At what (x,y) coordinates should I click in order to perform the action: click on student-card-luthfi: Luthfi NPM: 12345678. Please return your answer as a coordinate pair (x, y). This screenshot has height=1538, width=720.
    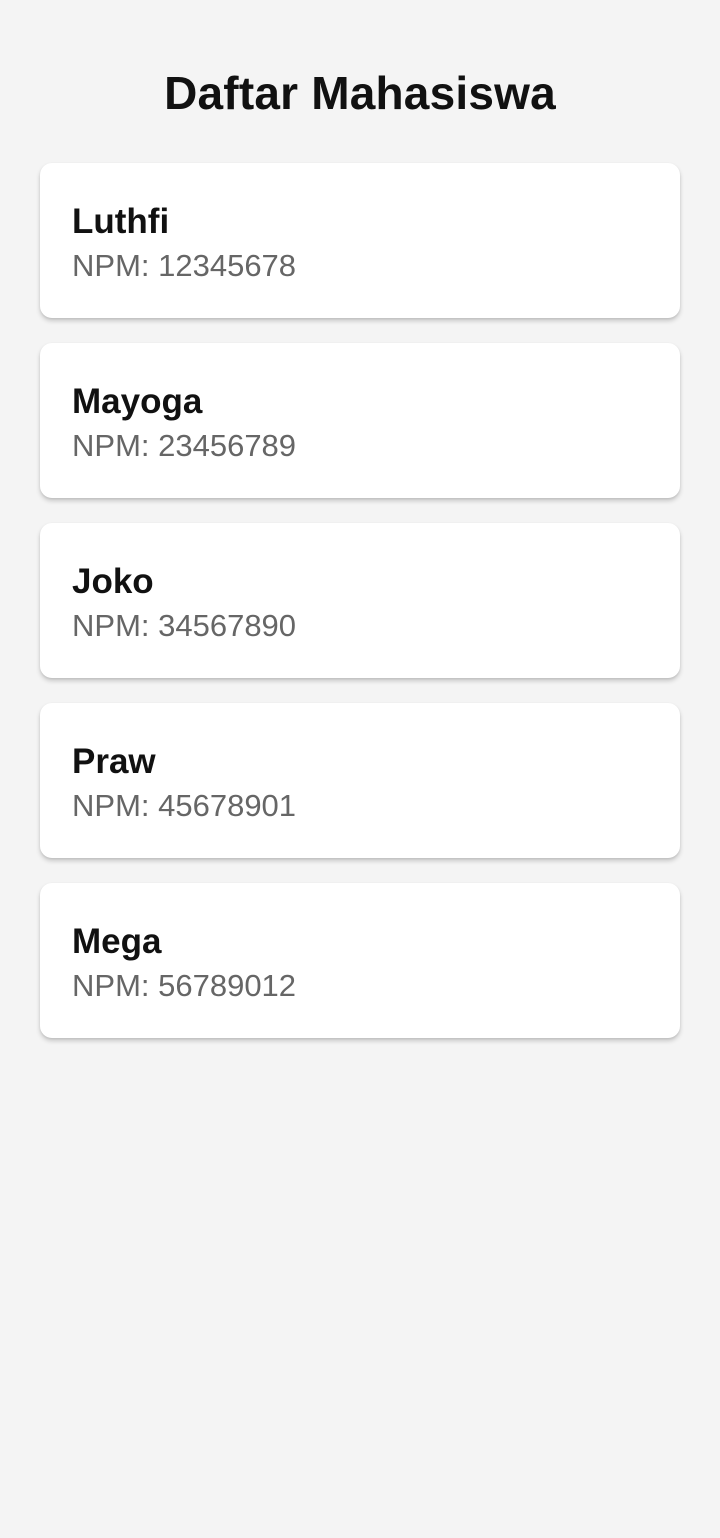
    Looking at the image, I should click on (360, 240).